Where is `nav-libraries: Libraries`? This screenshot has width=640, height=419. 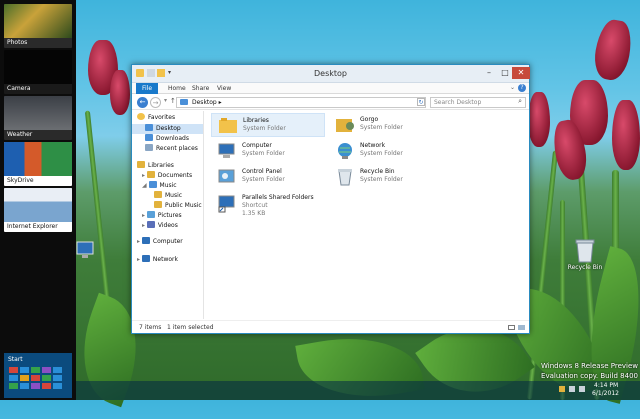
nav-libraries: Libraries is located at coordinates (155, 166).